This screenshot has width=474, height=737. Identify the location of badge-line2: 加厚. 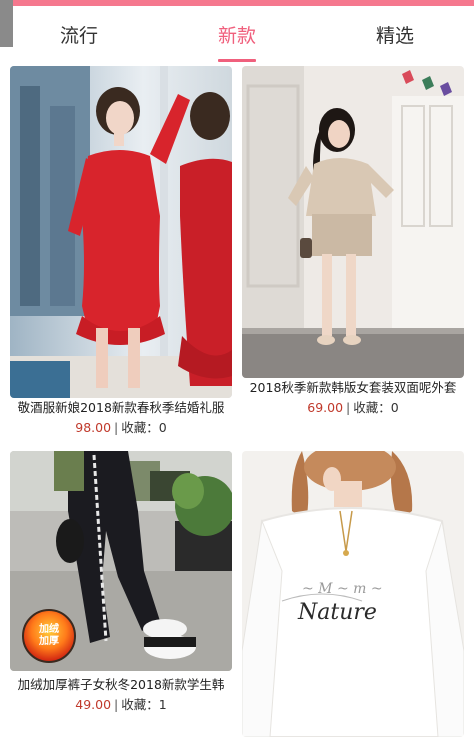
(49, 641).